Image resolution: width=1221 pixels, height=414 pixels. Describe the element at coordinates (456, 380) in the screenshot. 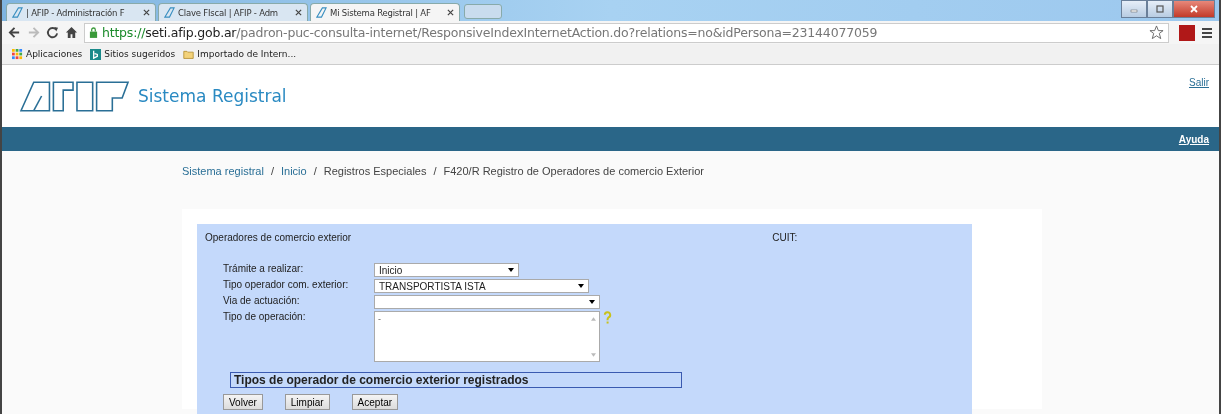

I see `section-heading: Tipos de operador de comercio exterior registrados` at that location.